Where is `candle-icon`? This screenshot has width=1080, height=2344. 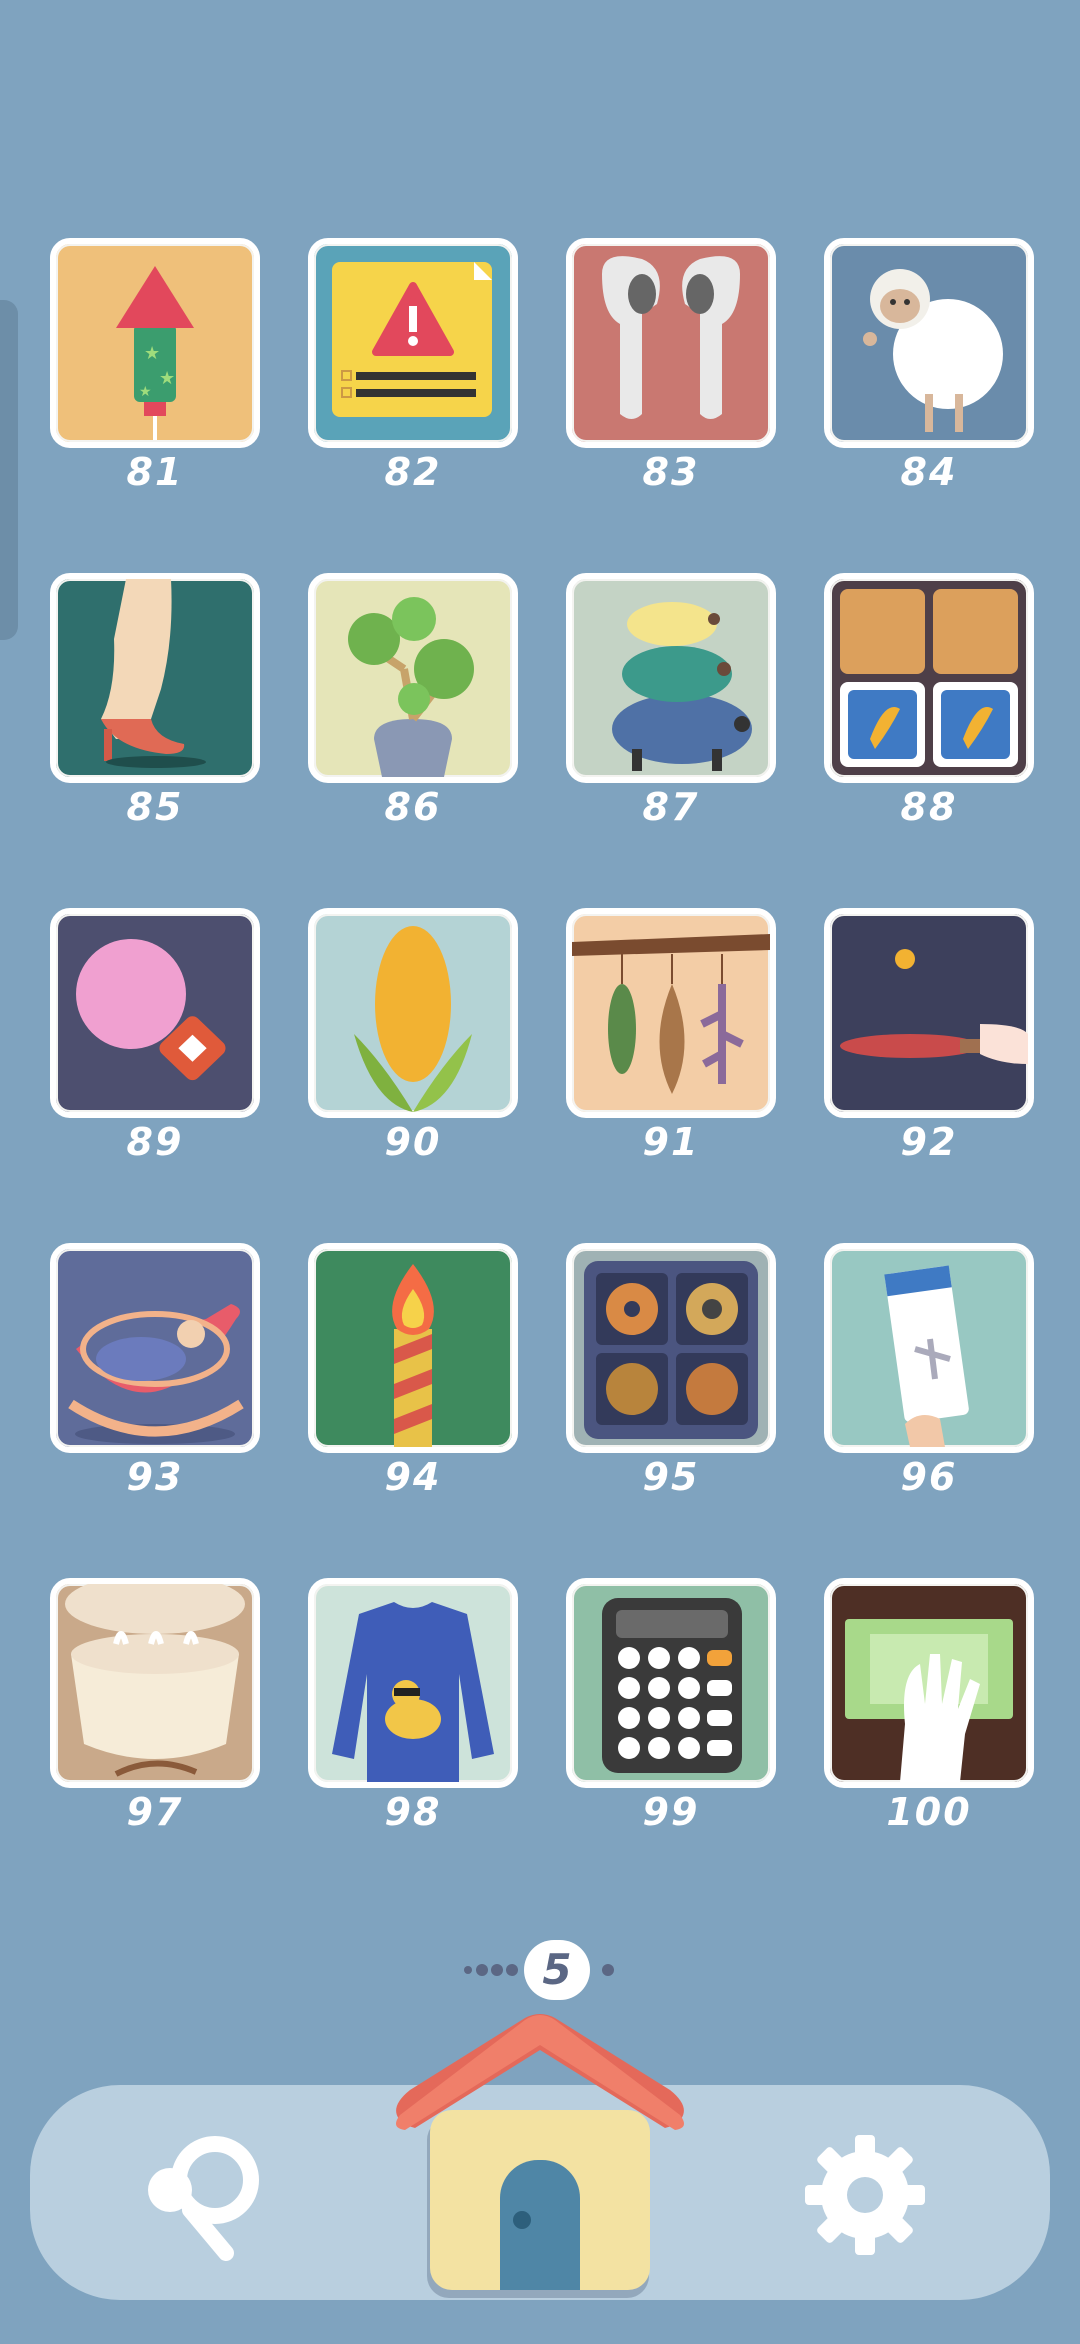
candle-icon is located at coordinates (413, 1355).